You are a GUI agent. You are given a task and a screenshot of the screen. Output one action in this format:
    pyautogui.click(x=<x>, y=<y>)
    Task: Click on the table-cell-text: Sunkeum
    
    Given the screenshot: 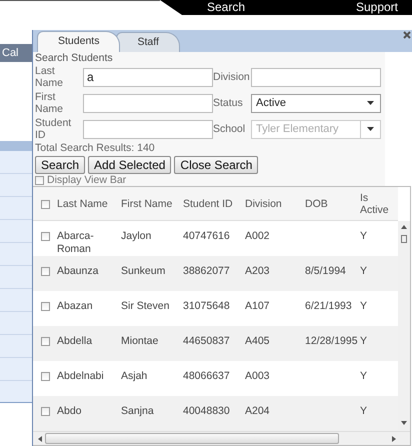 What is the action you would take?
    pyautogui.click(x=143, y=271)
    